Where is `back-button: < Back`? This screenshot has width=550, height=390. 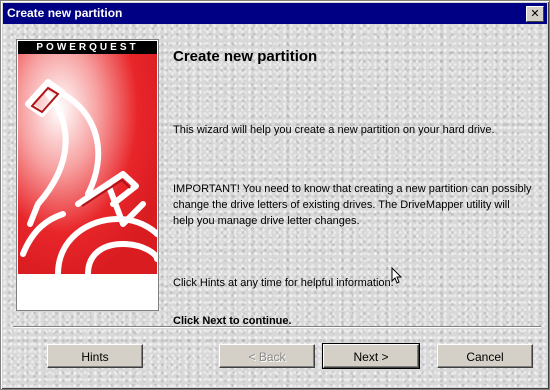 back-button: < Back is located at coordinates (267, 356).